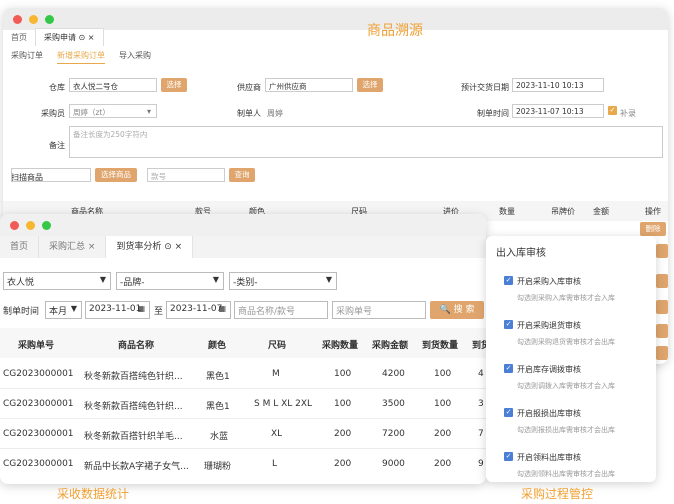 The image size is (674, 504). Describe the element at coordinates (481, 374) in the screenshot. I see `arrival: 4` at that location.